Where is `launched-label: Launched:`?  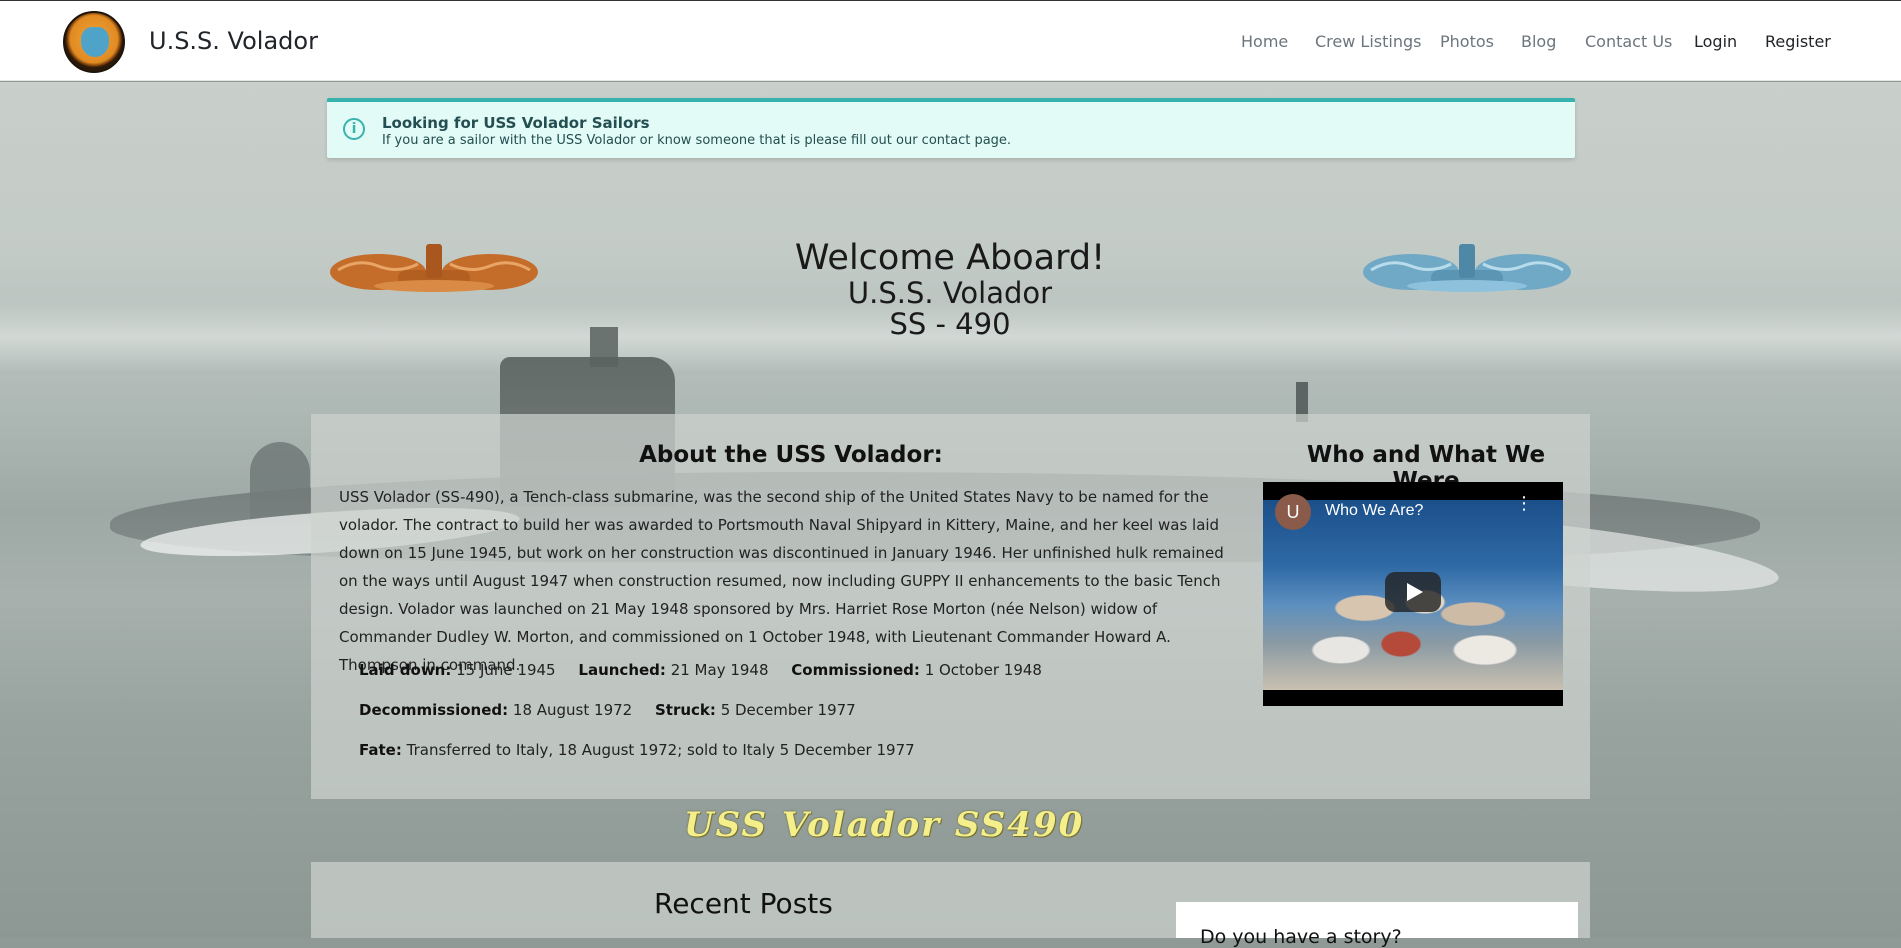
launched-label: Launched: is located at coordinates (622, 670).